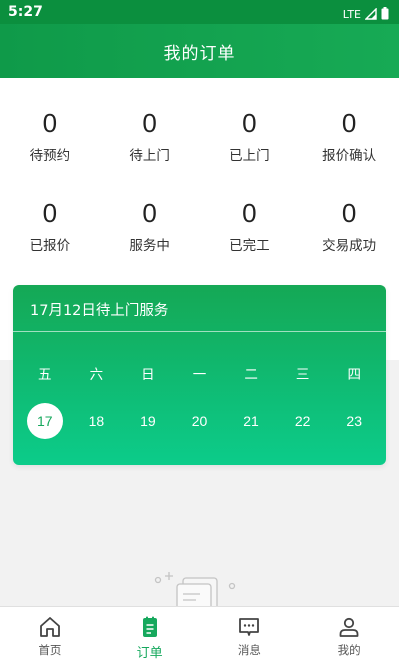 Image resolution: width=399 pixels, height=660 pixels. I want to click on stat-label: 待预约, so click(50, 156).